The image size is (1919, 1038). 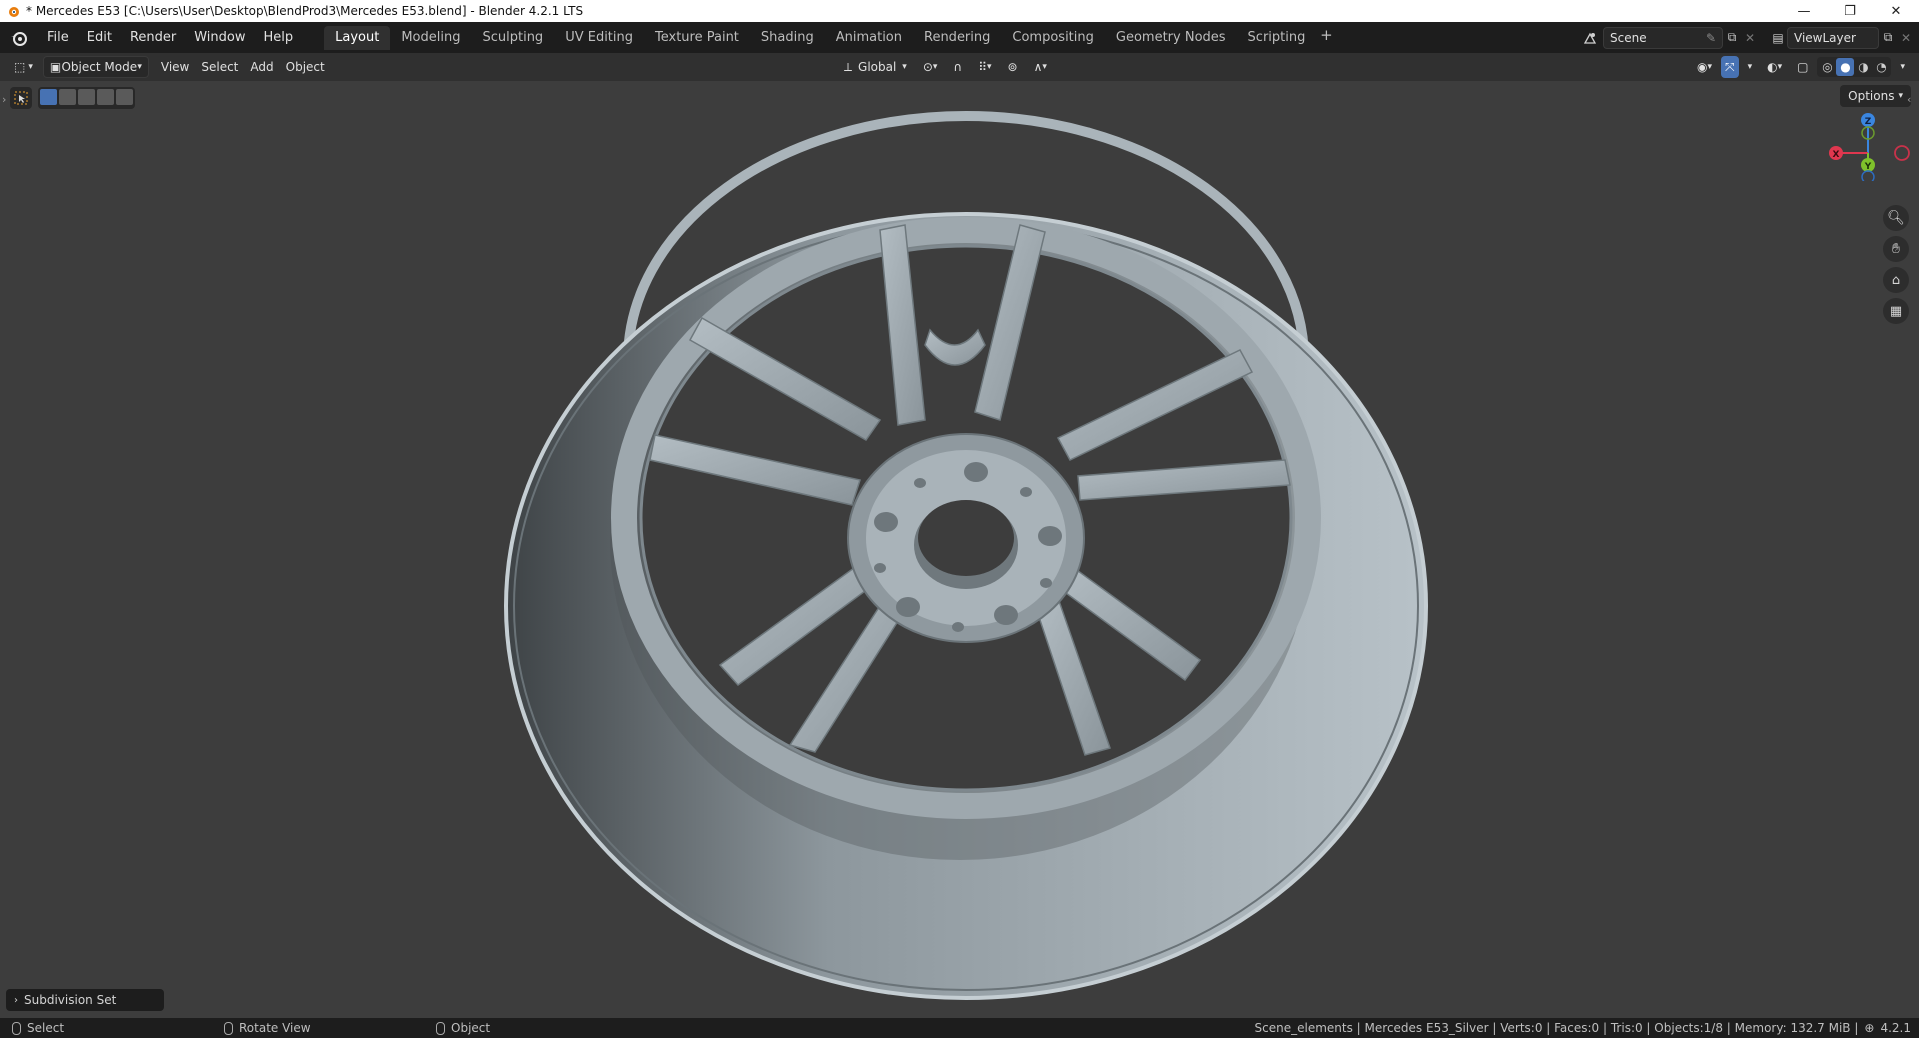 I want to click on eye-icon: ◉, so click(x=1702, y=67).